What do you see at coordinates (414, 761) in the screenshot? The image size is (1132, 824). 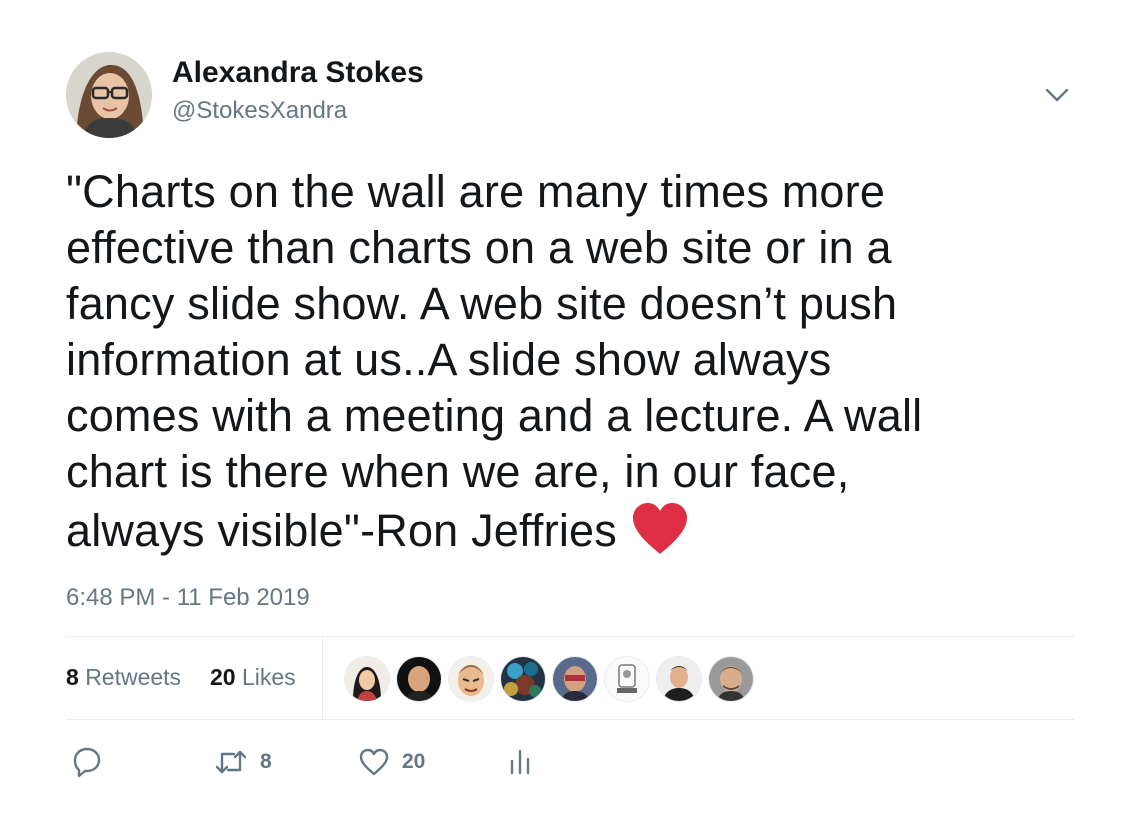 I see `like-count: 20` at bounding box center [414, 761].